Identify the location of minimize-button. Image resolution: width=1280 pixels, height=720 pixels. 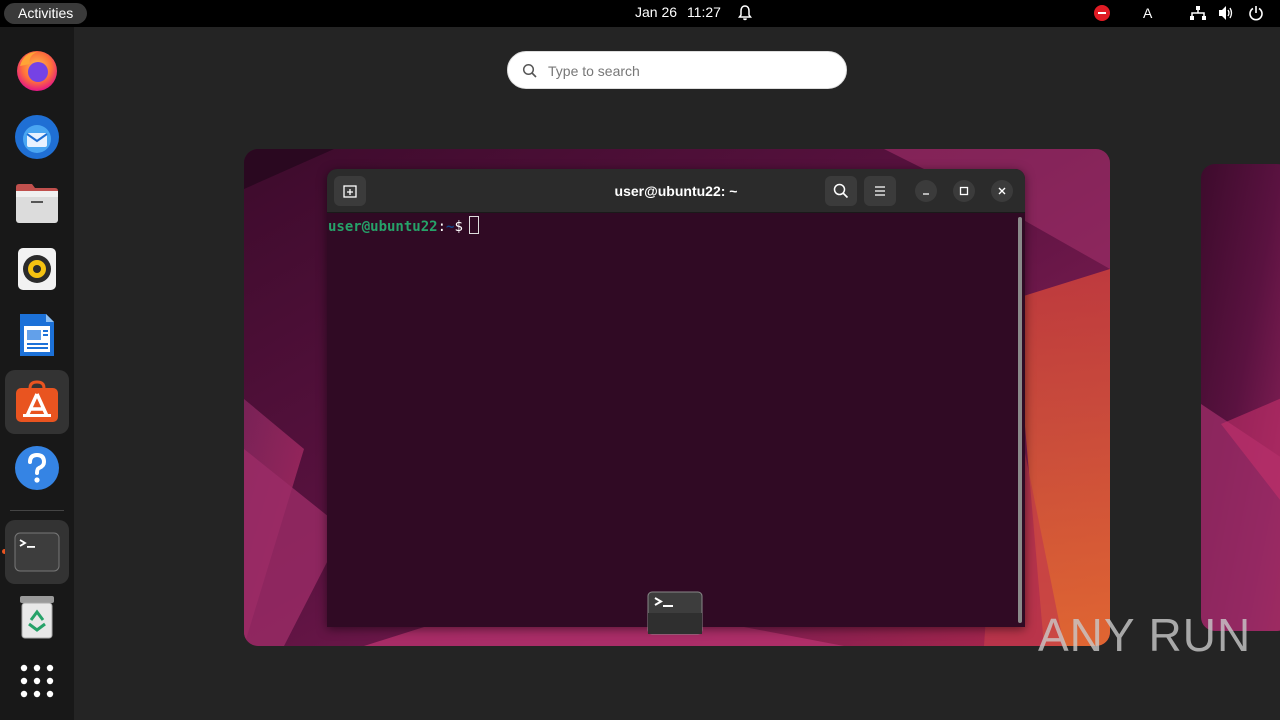
(926, 191).